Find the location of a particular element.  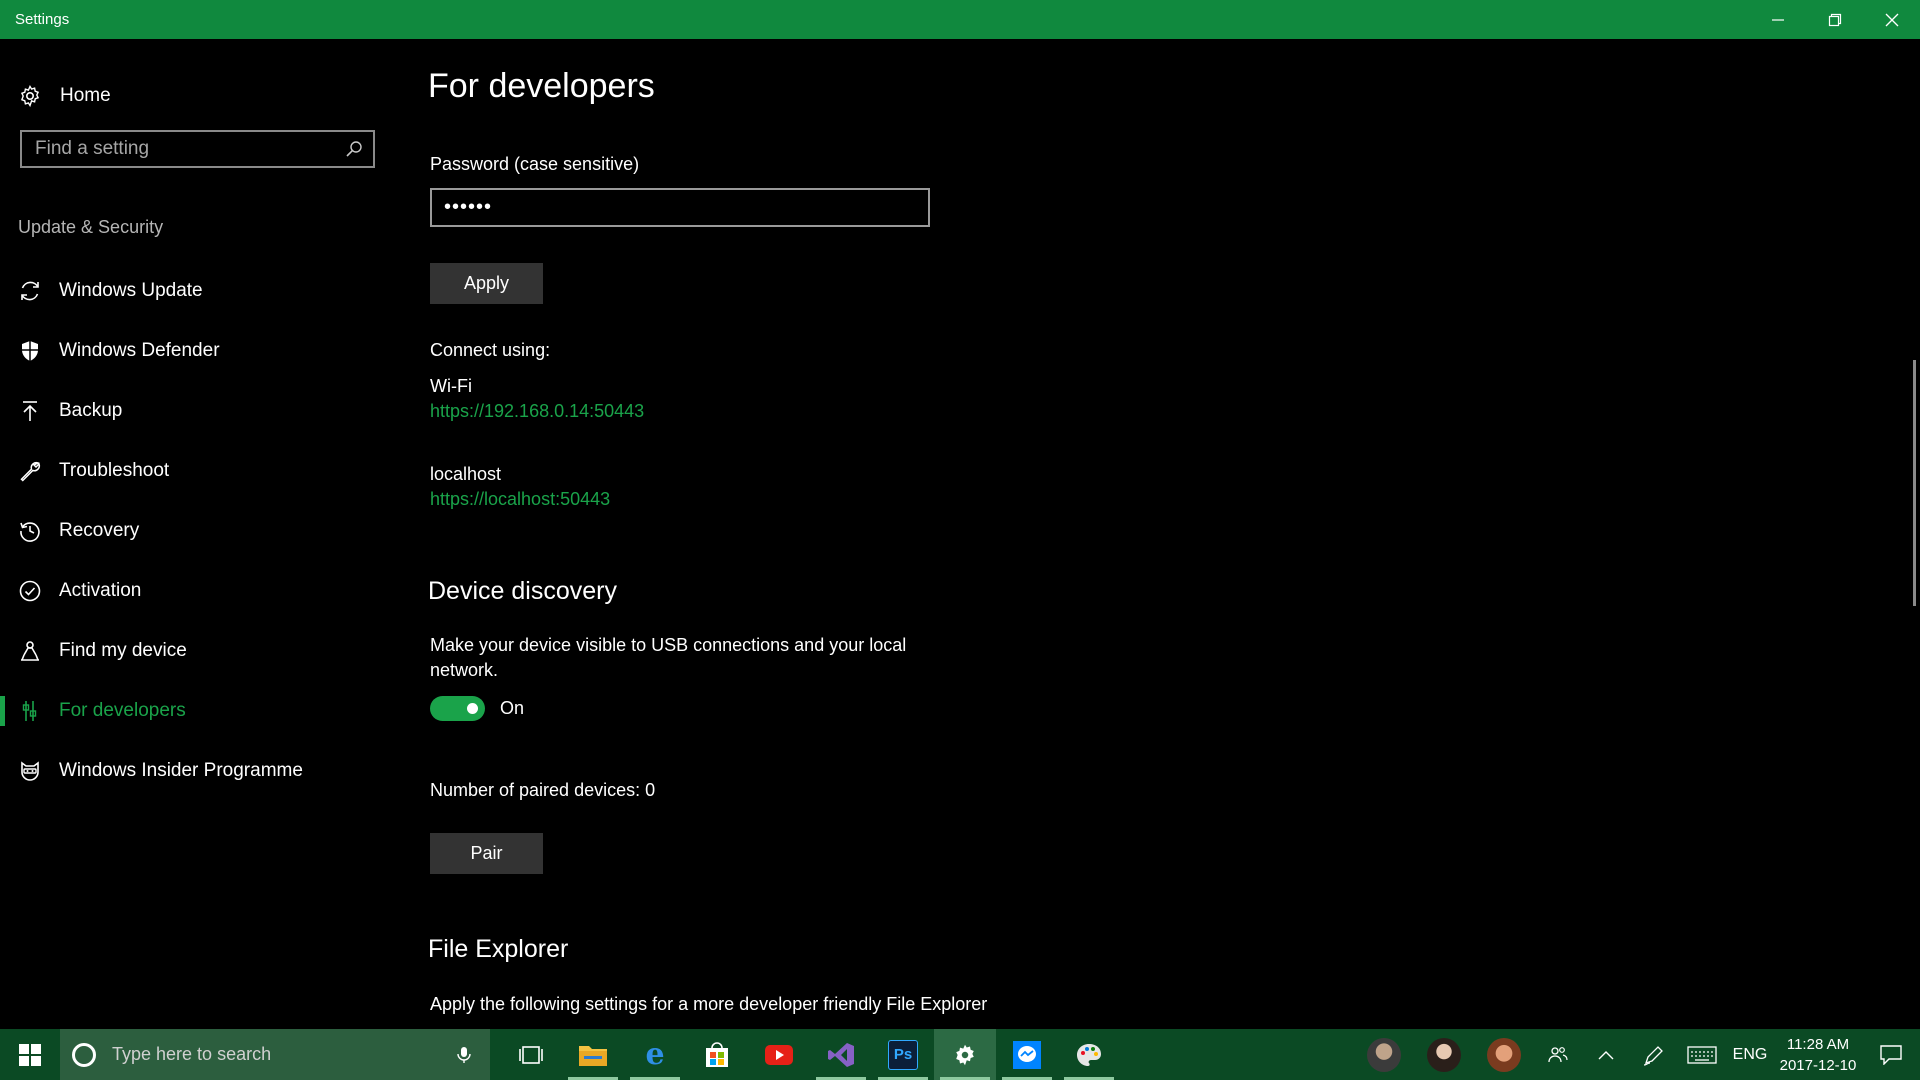

windows-logo-icon is located at coordinates (30, 1054).